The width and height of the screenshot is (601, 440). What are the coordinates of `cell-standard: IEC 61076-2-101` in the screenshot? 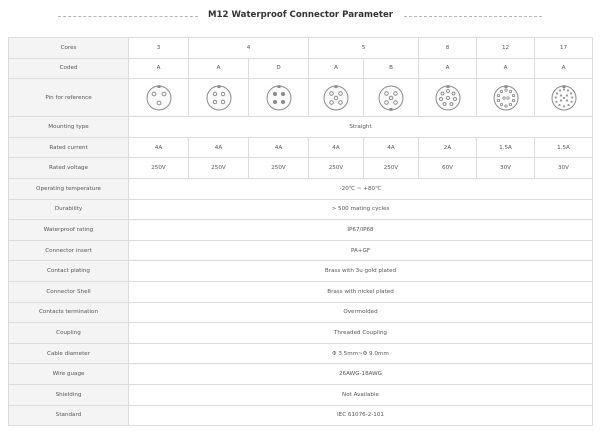 It's located at (360, 415).